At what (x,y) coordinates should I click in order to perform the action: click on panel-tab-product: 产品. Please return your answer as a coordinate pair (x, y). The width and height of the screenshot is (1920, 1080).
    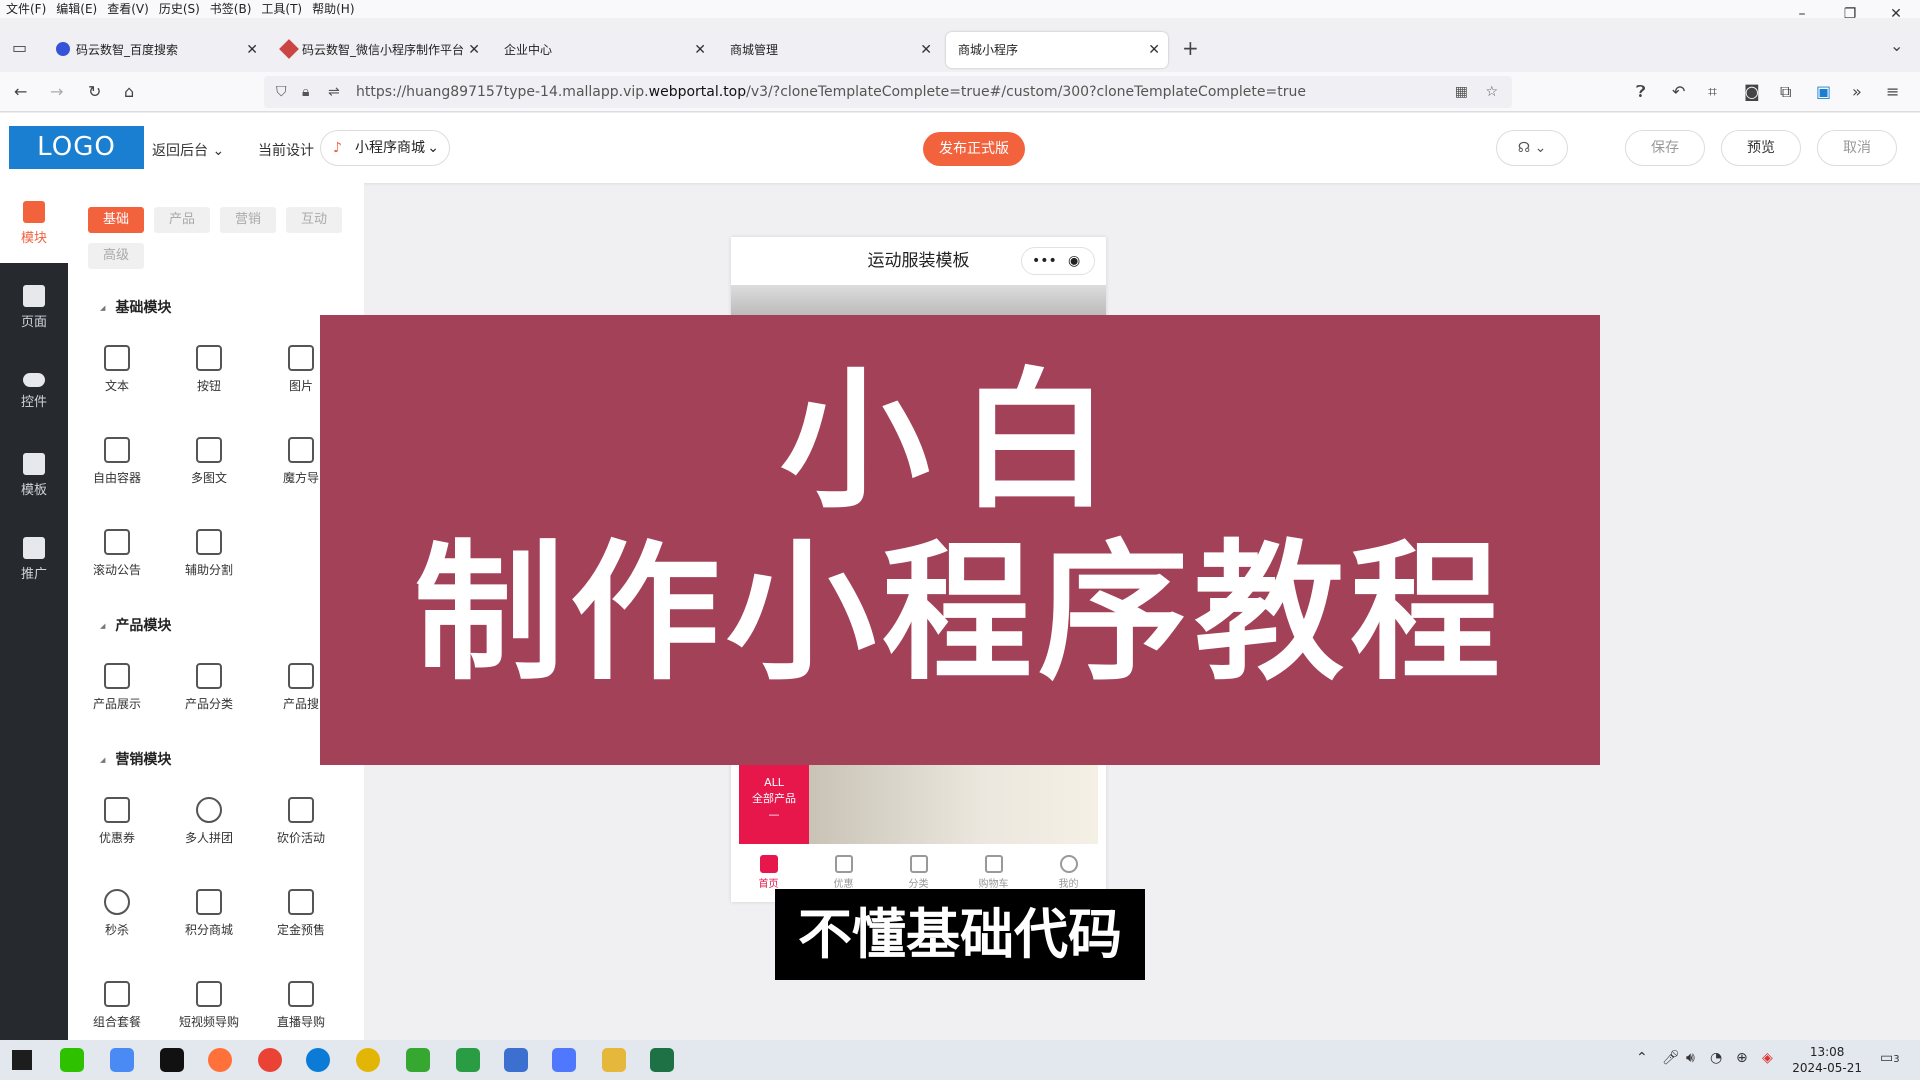
    Looking at the image, I should click on (182, 220).